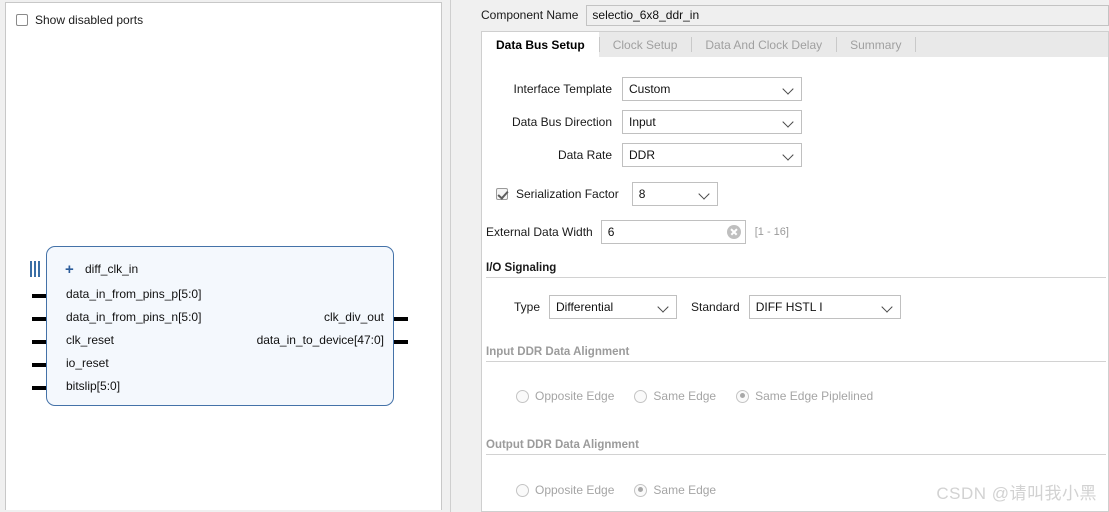 The image size is (1109, 512). What do you see at coordinates (847, 15) in the screenshot?
I see `component-name-input: selectio_6x8_ddr_in` at bounding box center [847, 15].